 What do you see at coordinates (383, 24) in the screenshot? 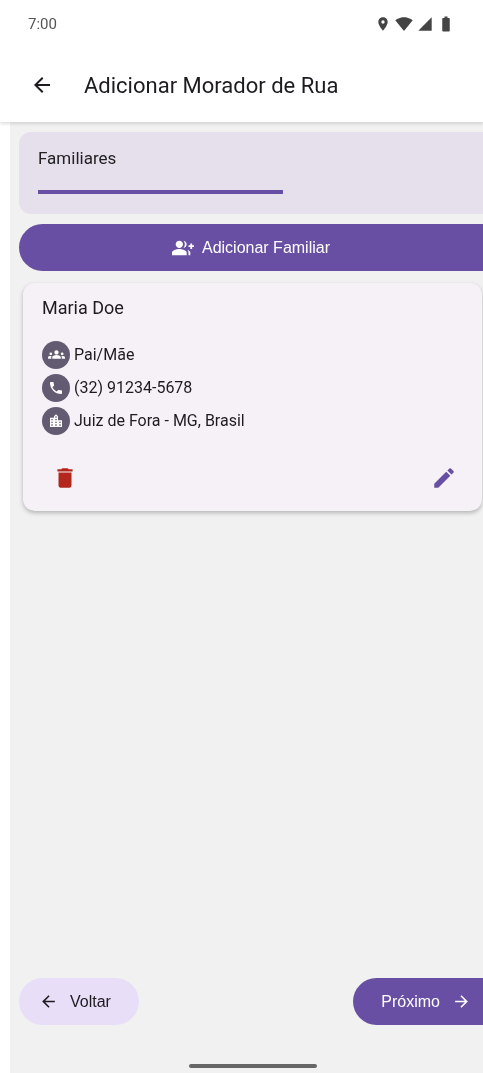
I see `location-icon` at bounding box center [383, 24].